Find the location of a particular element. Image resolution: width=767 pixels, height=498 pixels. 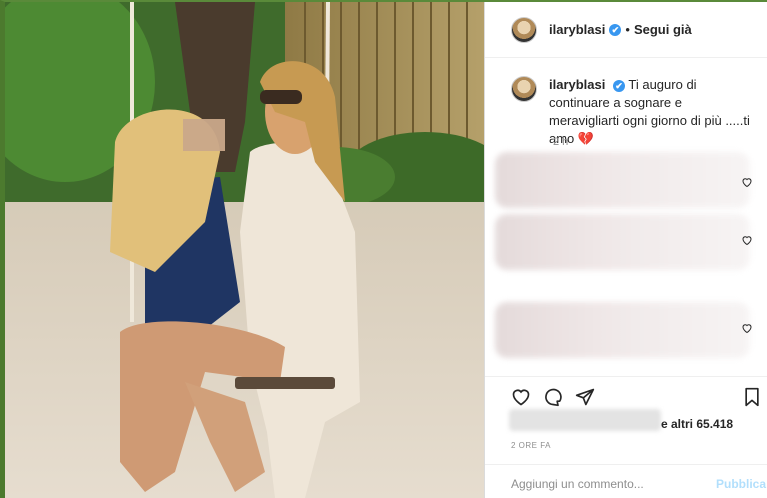

following-button: Segui già is located at coordinates (663, 29).